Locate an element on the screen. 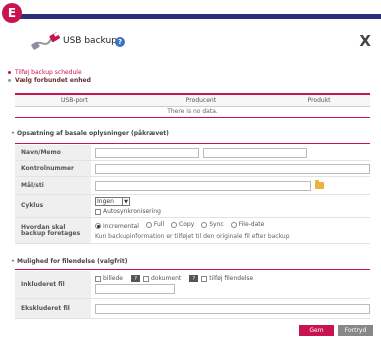 The width and height of the screenshot is (381, 341). include-document-label: dokument is located at coordinates (166, 278).